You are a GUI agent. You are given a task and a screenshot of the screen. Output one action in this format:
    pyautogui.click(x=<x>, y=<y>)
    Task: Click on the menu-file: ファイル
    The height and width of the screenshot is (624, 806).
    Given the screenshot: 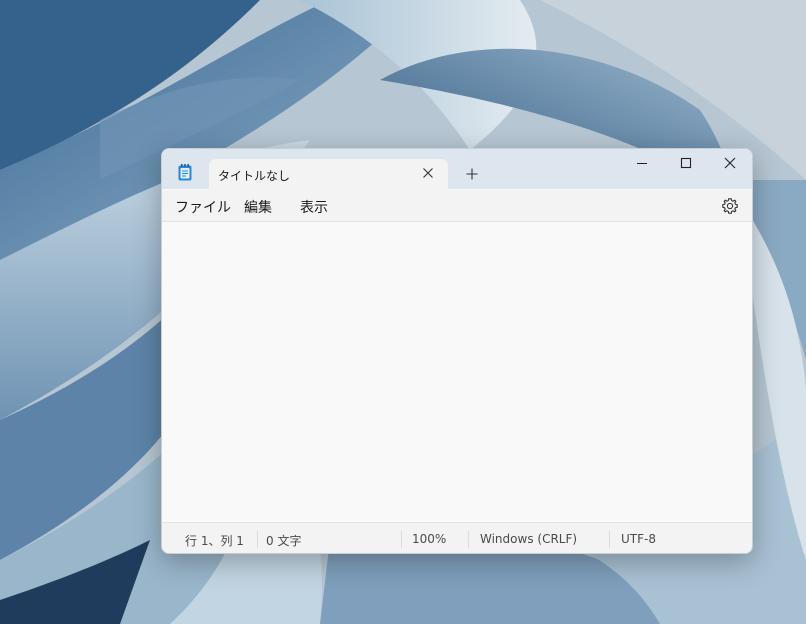 What is the action you would take?
    pyautogui.click(x=203, y=207)
    